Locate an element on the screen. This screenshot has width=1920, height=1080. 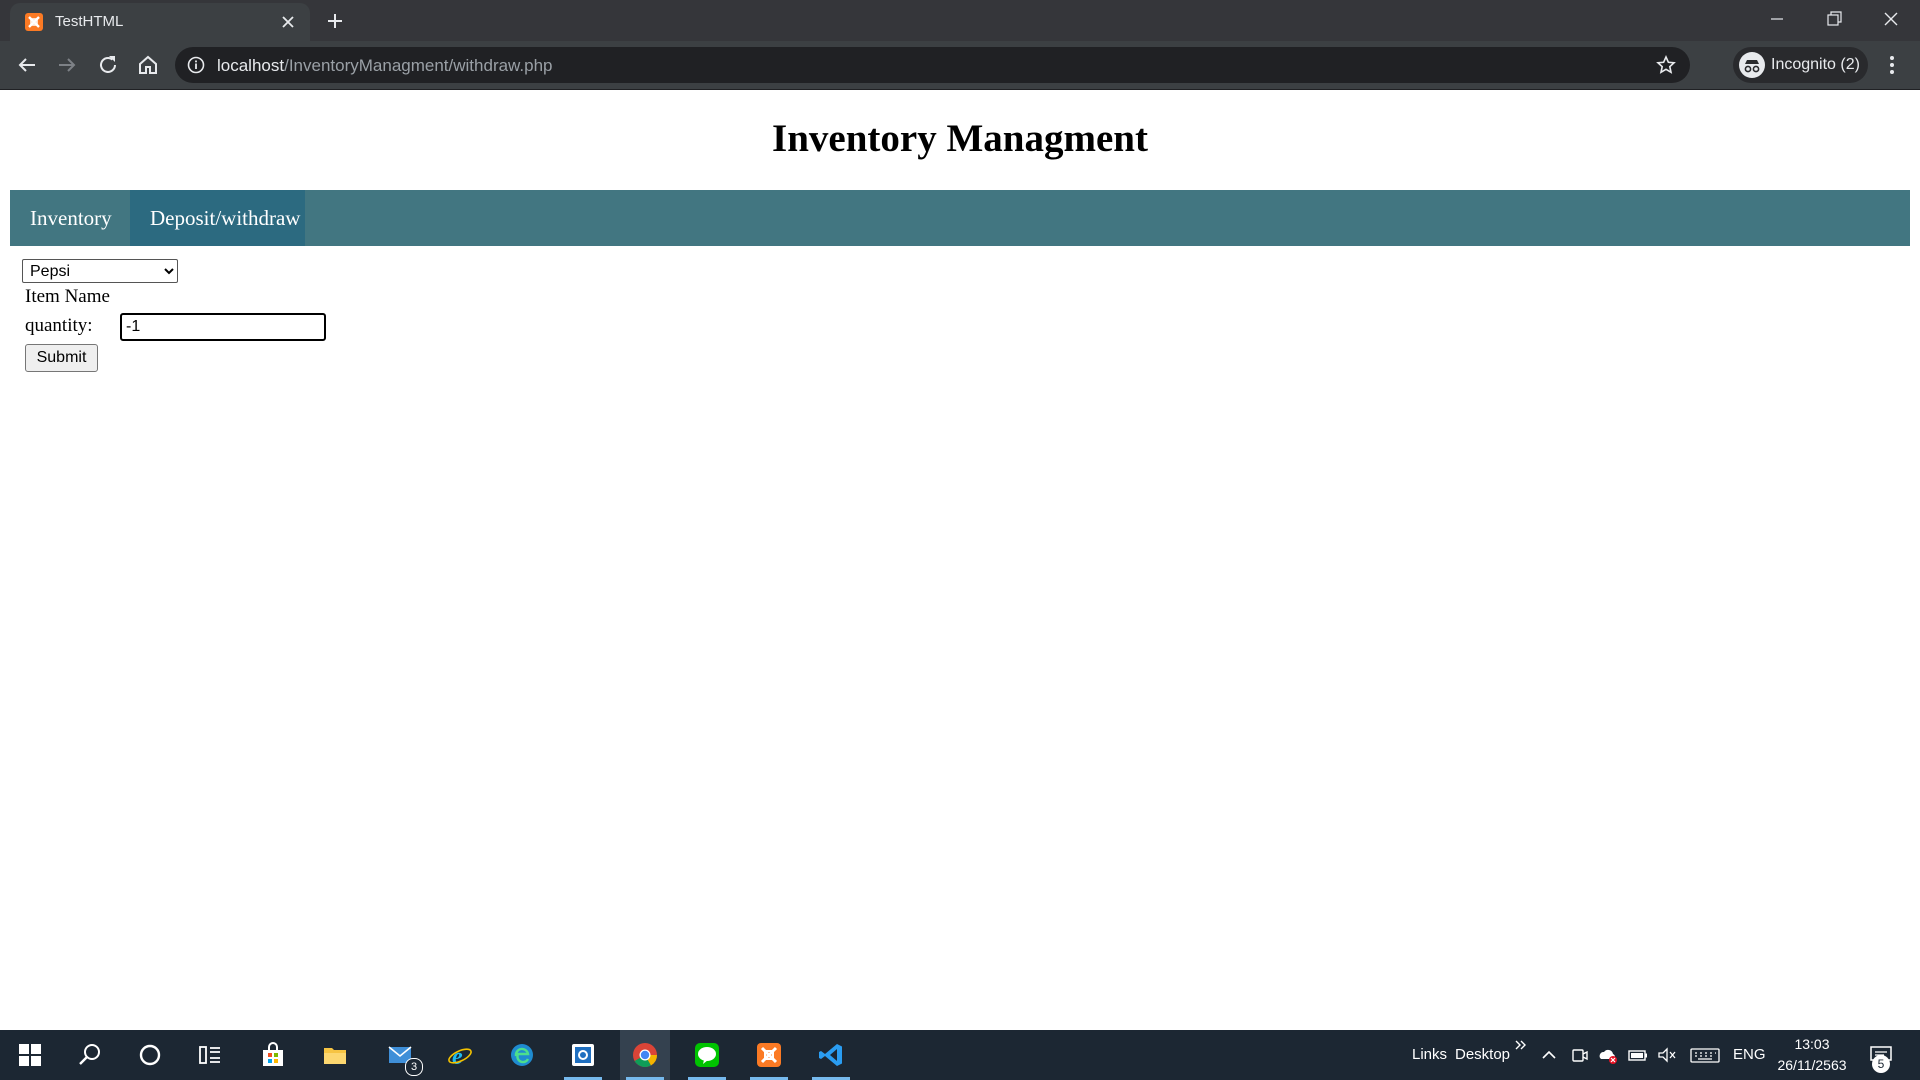
internet-explorer-button: e is located at coordinates (460, 1055).